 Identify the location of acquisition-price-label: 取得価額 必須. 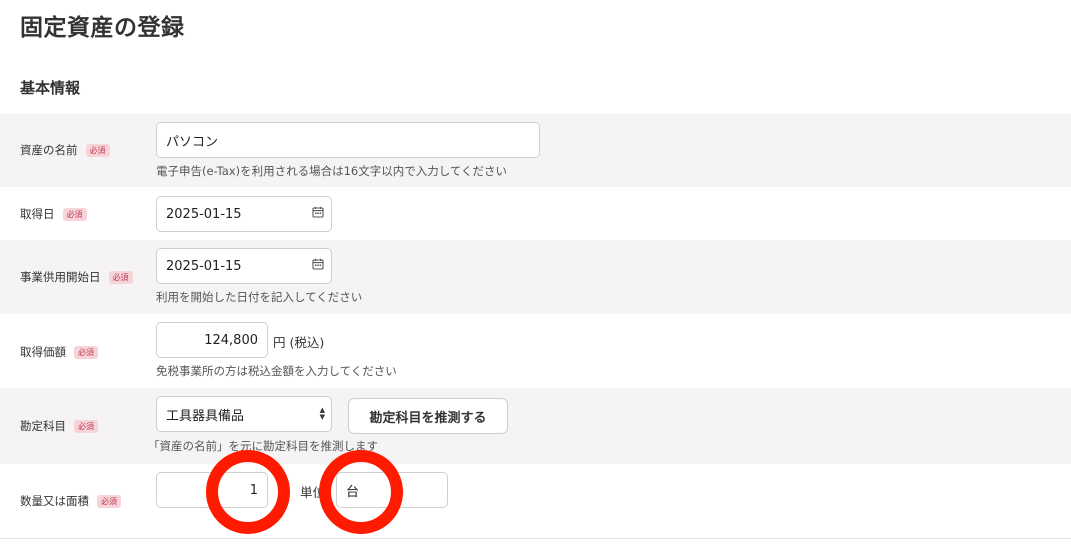
(59, 352).